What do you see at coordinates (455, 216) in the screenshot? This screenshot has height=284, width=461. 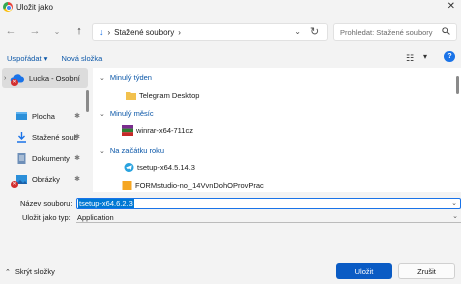 I see `file-type-dropdown-icon: ⌄` at bounding box center [455, 216].